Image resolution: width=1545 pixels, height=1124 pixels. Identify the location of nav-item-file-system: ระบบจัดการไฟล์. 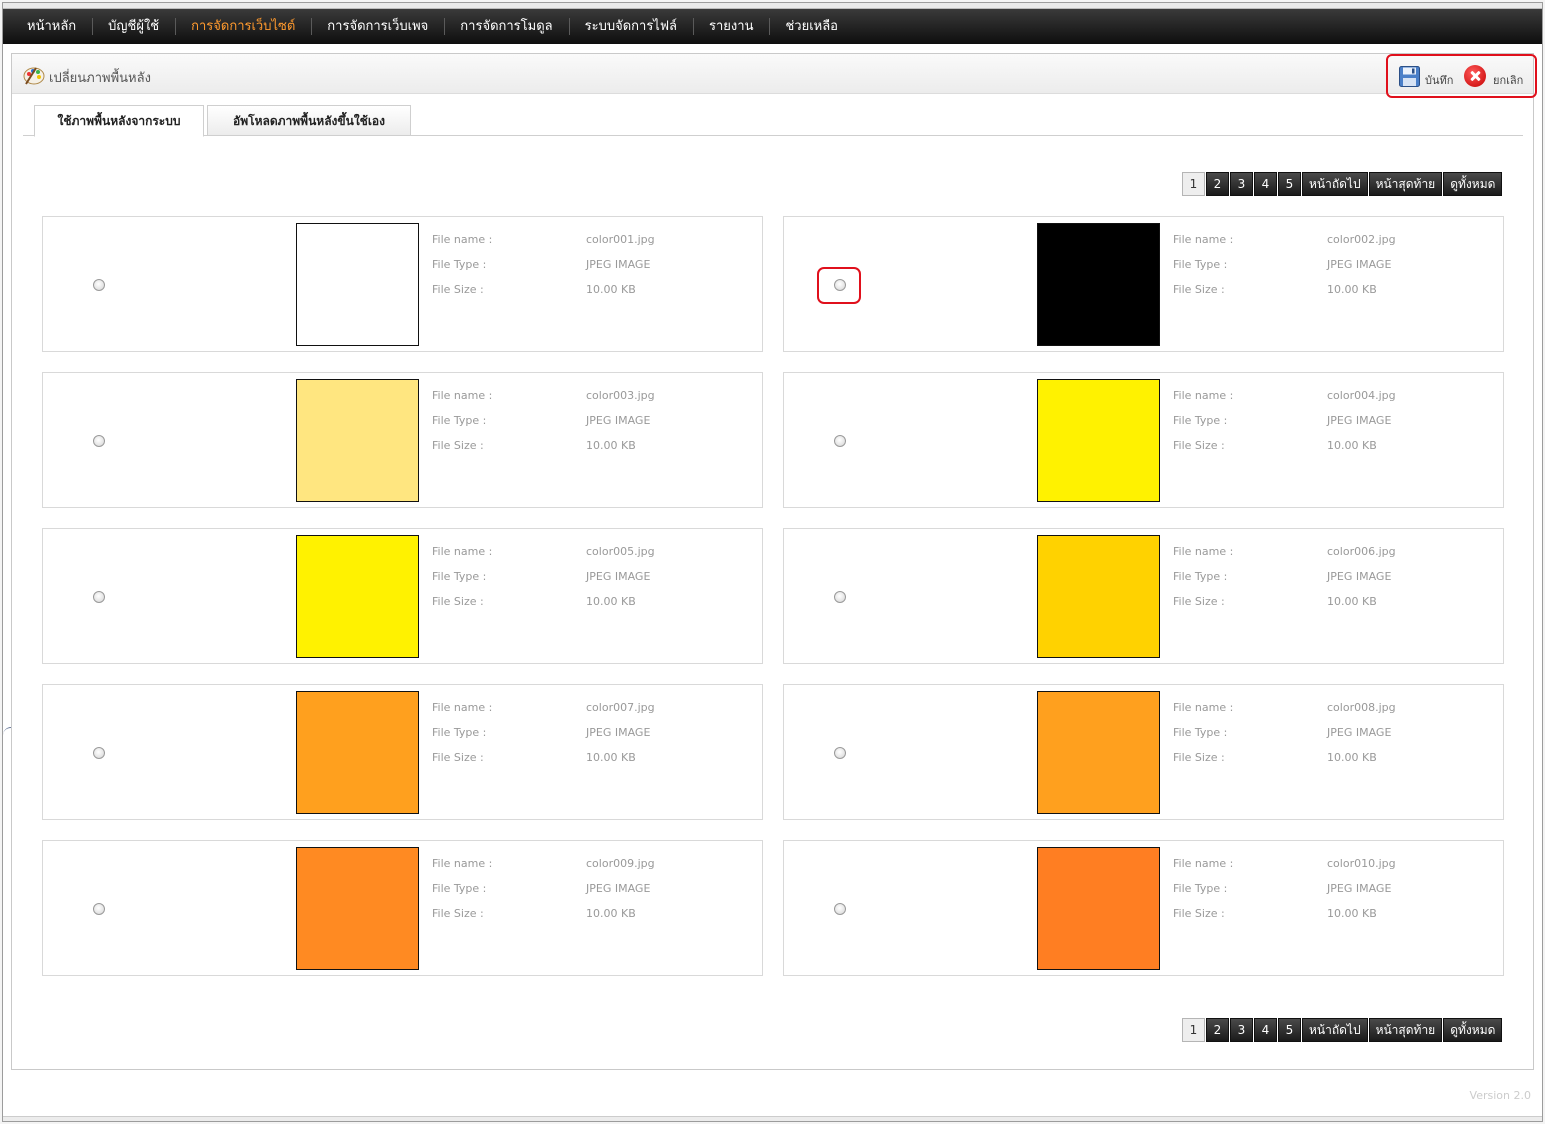
(630, 26).